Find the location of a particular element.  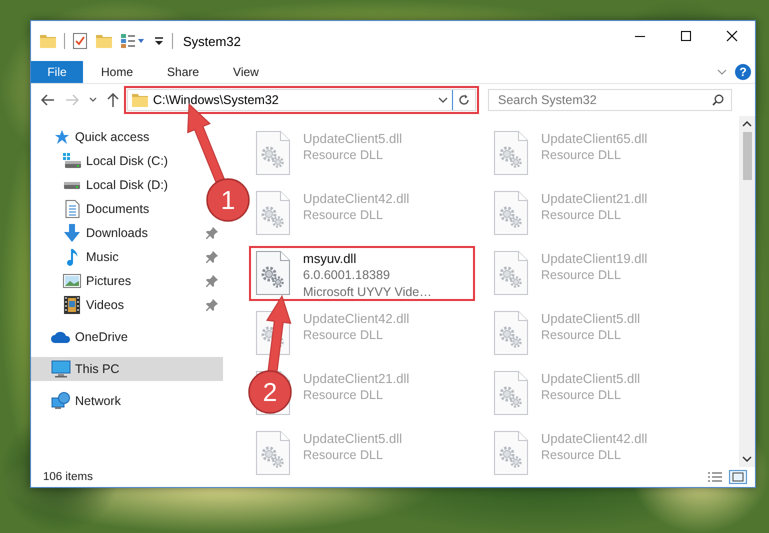

folder-icon is located at coordinates (140, 100).